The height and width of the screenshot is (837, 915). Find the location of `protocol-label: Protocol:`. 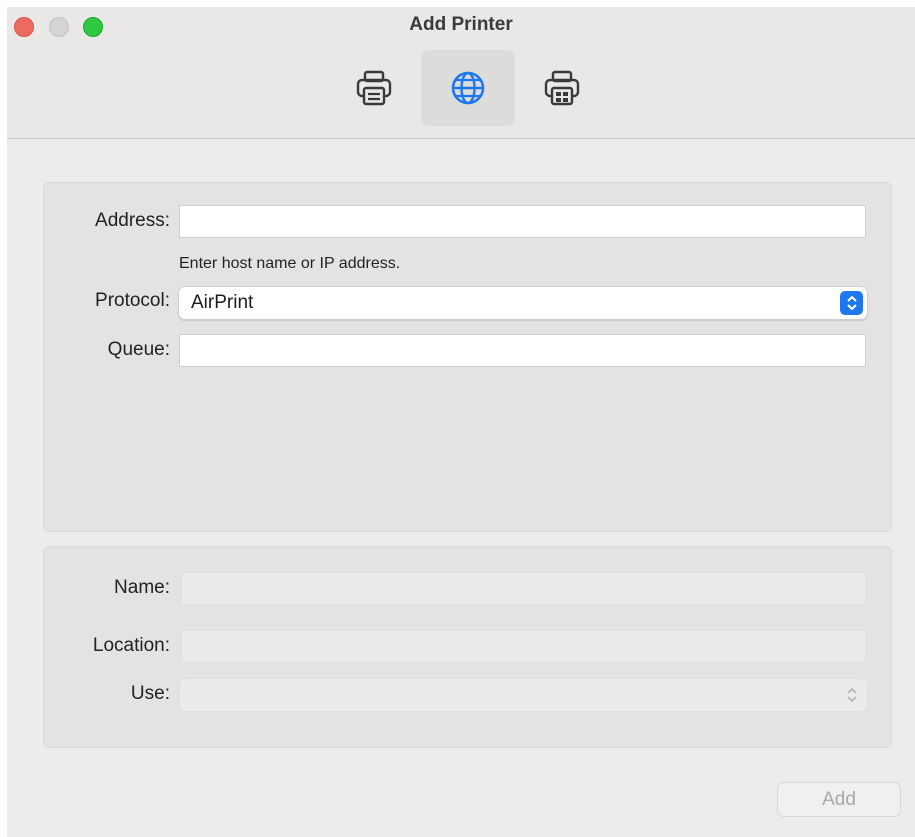

protocol-label: Protocol: is located at coordinates (132, 300).